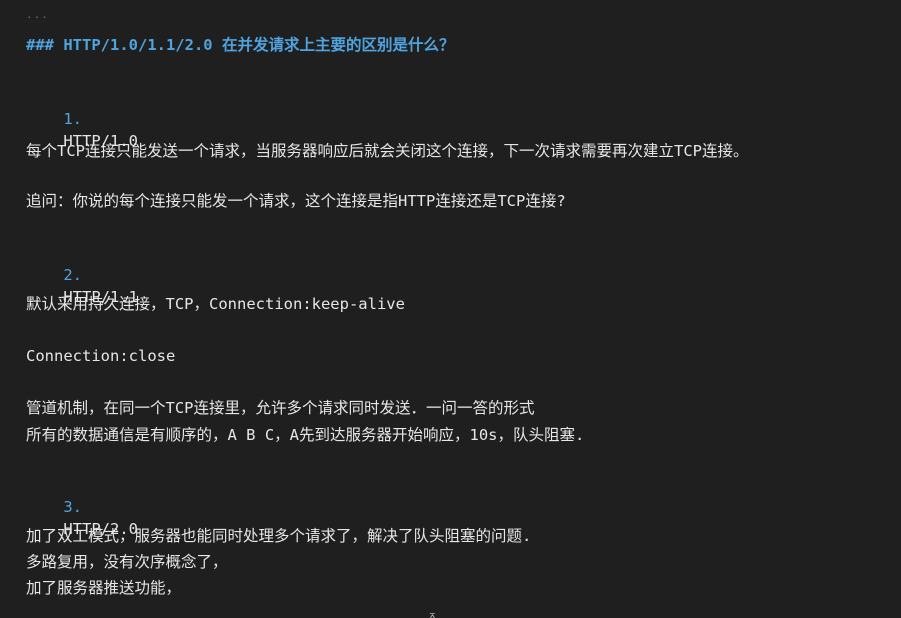  I want to click on list-item-http11: 2. HTTP/1.1, so click(82, 286).